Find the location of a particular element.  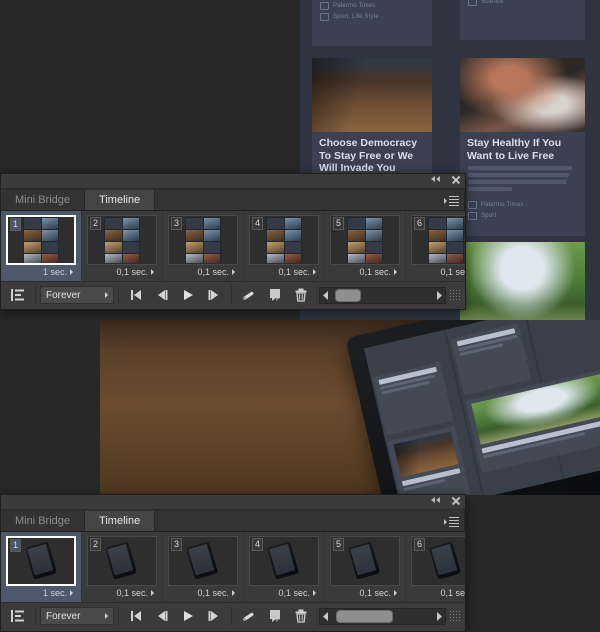

chevron-down-icon is located at coordinates (233, 272).